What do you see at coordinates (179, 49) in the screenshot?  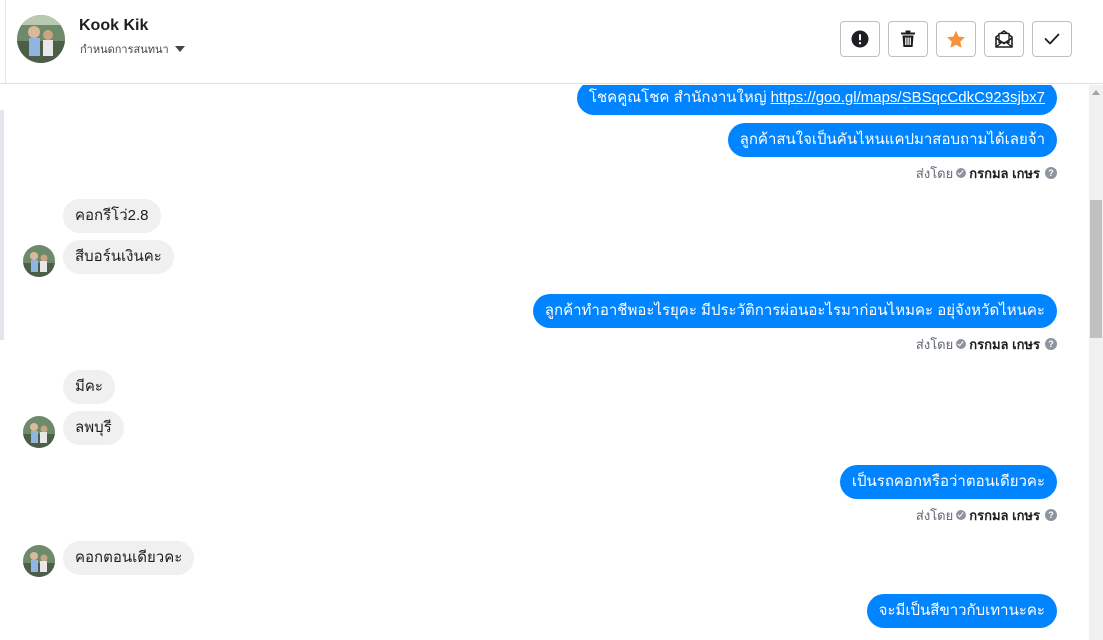 I see `caret-down-icon` at bounding box center [179, 49].